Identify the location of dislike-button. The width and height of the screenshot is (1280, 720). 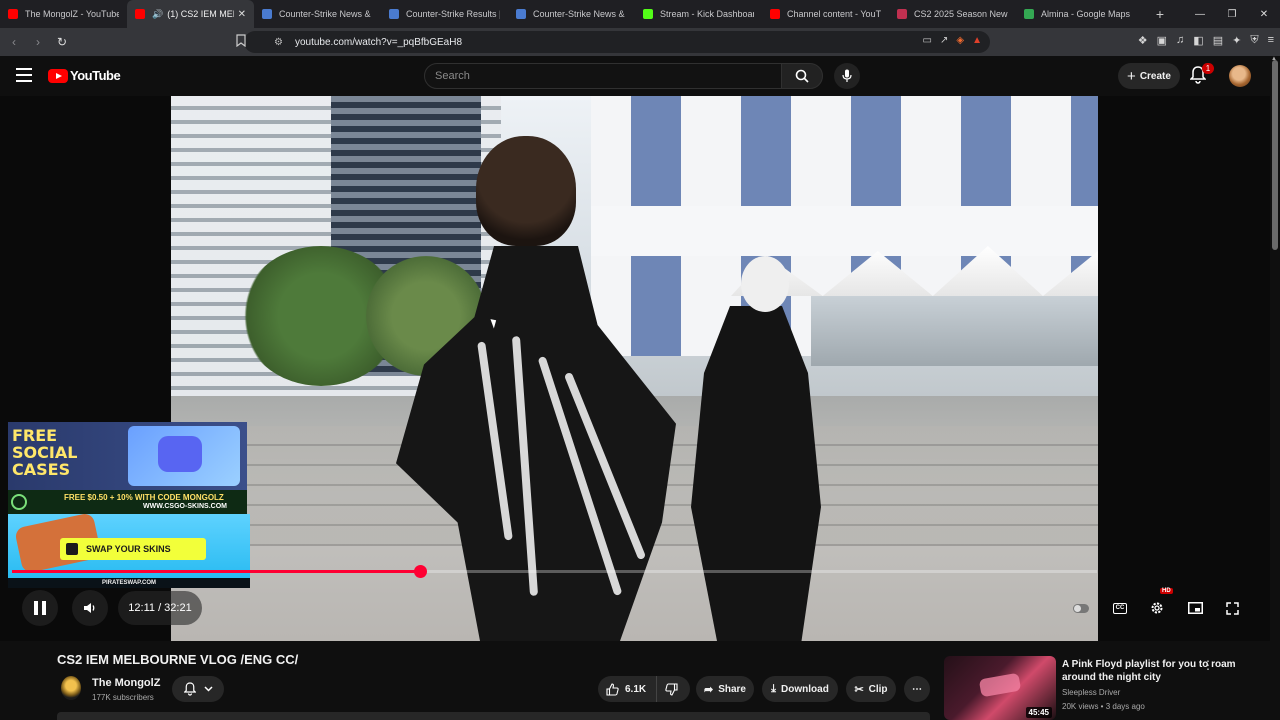
(671, 689).